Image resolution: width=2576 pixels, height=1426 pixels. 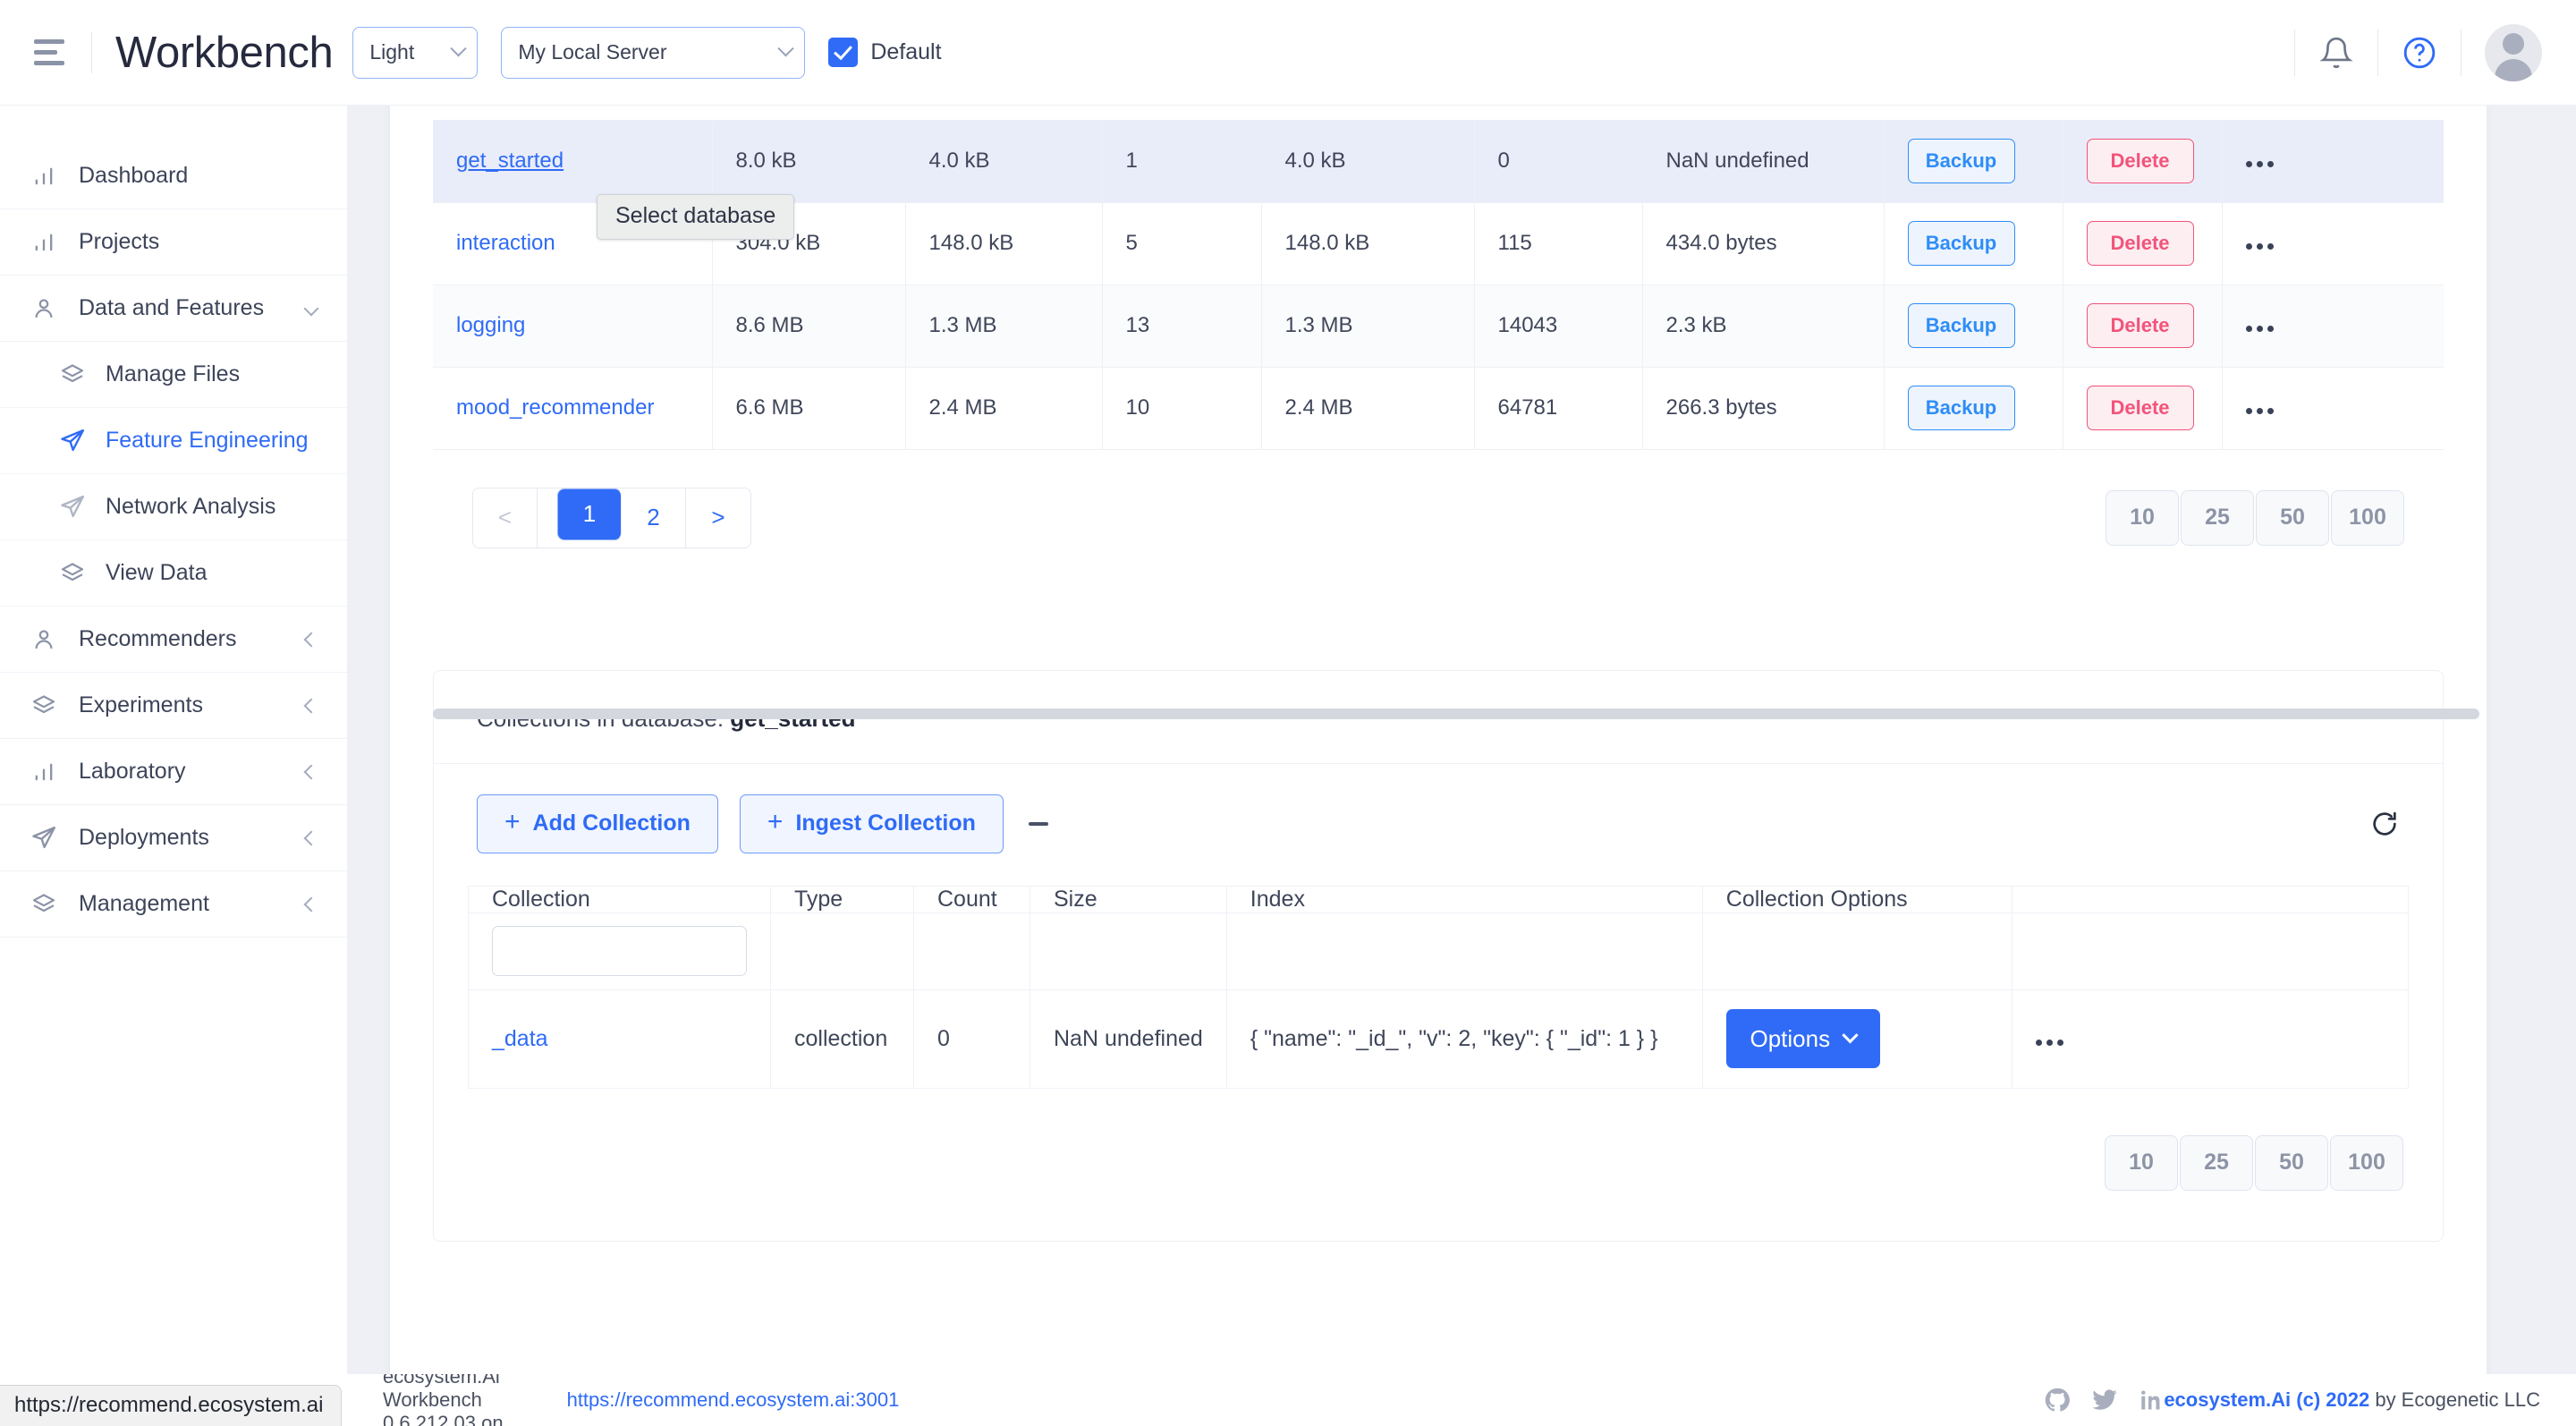 What do you see at coordinates (1128, 899) in the screenshot?
I see `column-header-size: Size` at bounding box center [1128, 899].